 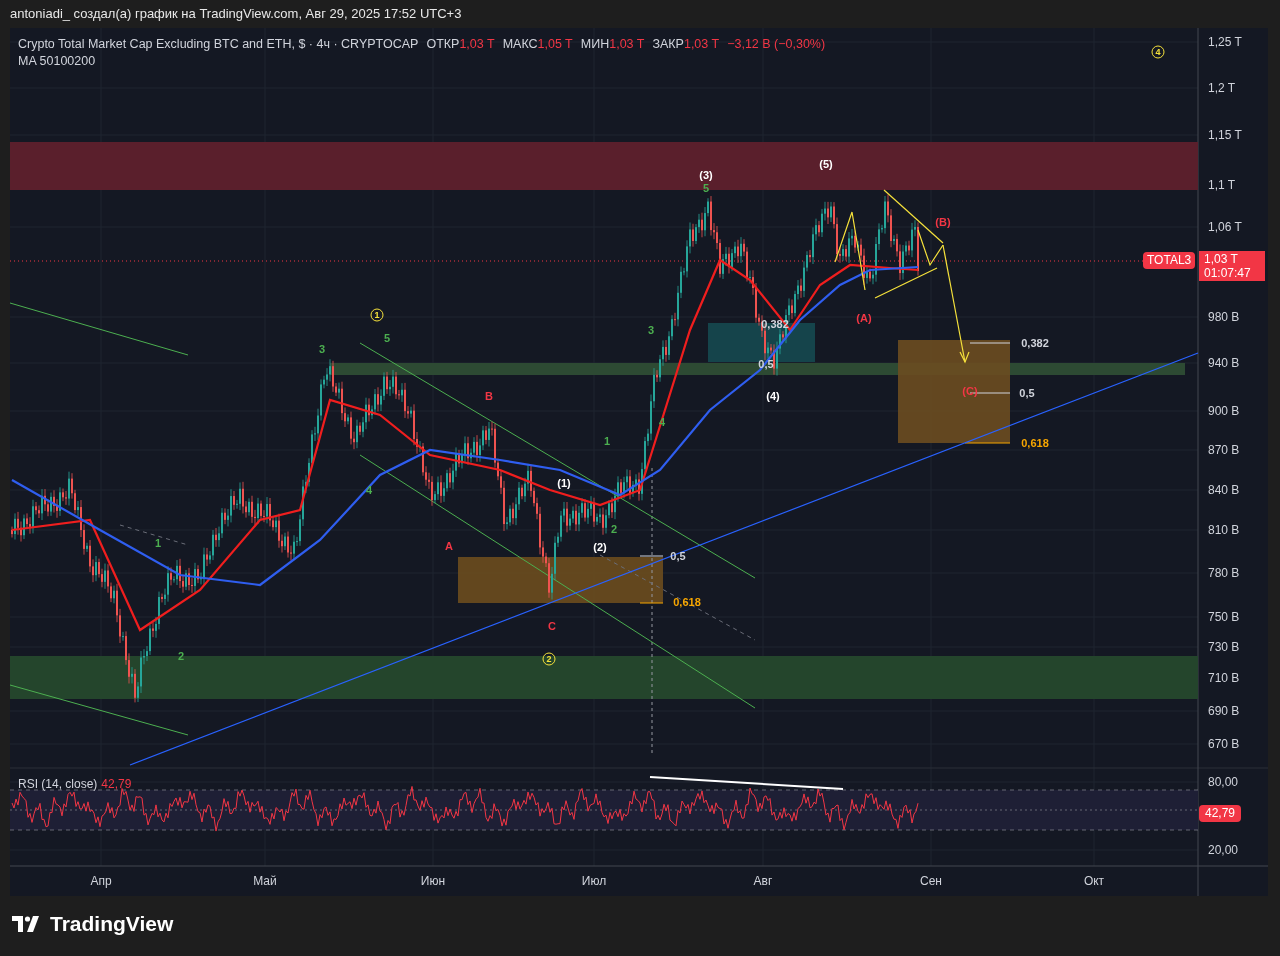 What do you see at coordinates (1224, 450) in the screenshot?
I see `price-axis-label: 870 B` at bounding box center [1224, 450].